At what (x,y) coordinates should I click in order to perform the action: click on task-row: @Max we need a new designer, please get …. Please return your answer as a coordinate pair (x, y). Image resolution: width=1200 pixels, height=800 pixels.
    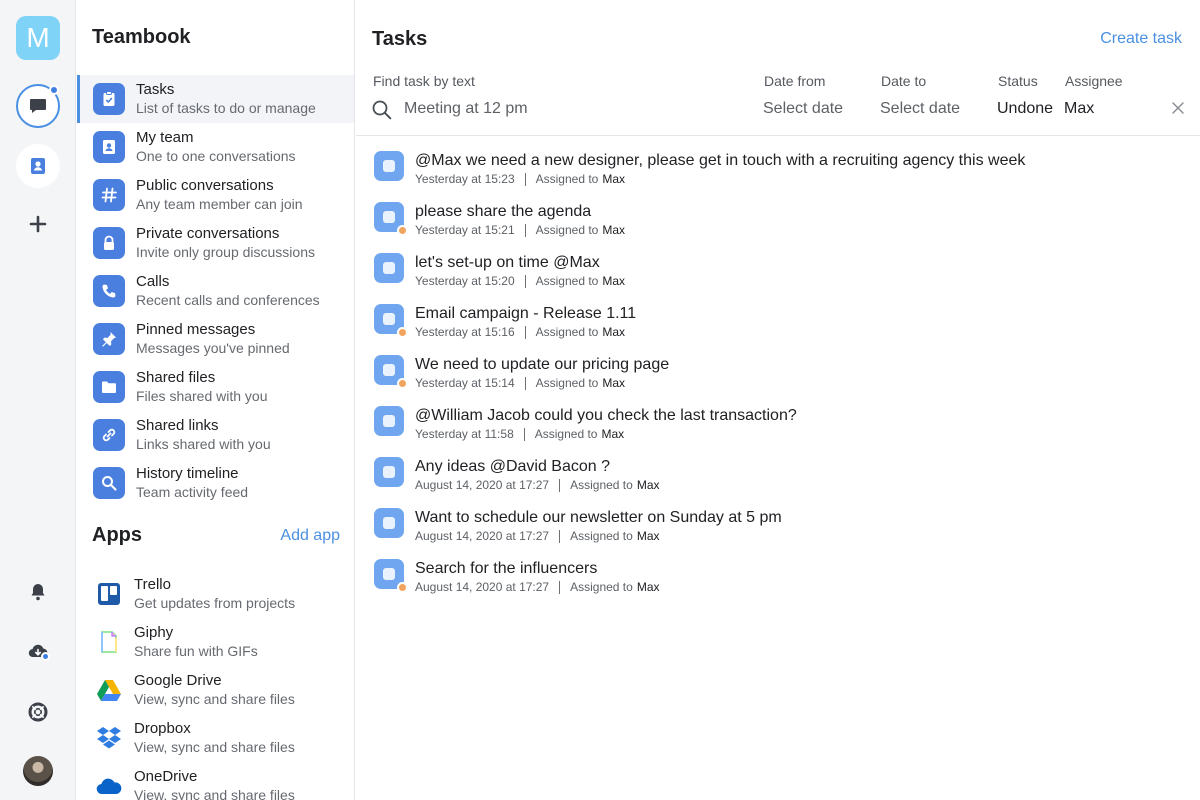
    Looking at the image, I should click on (778, 170).